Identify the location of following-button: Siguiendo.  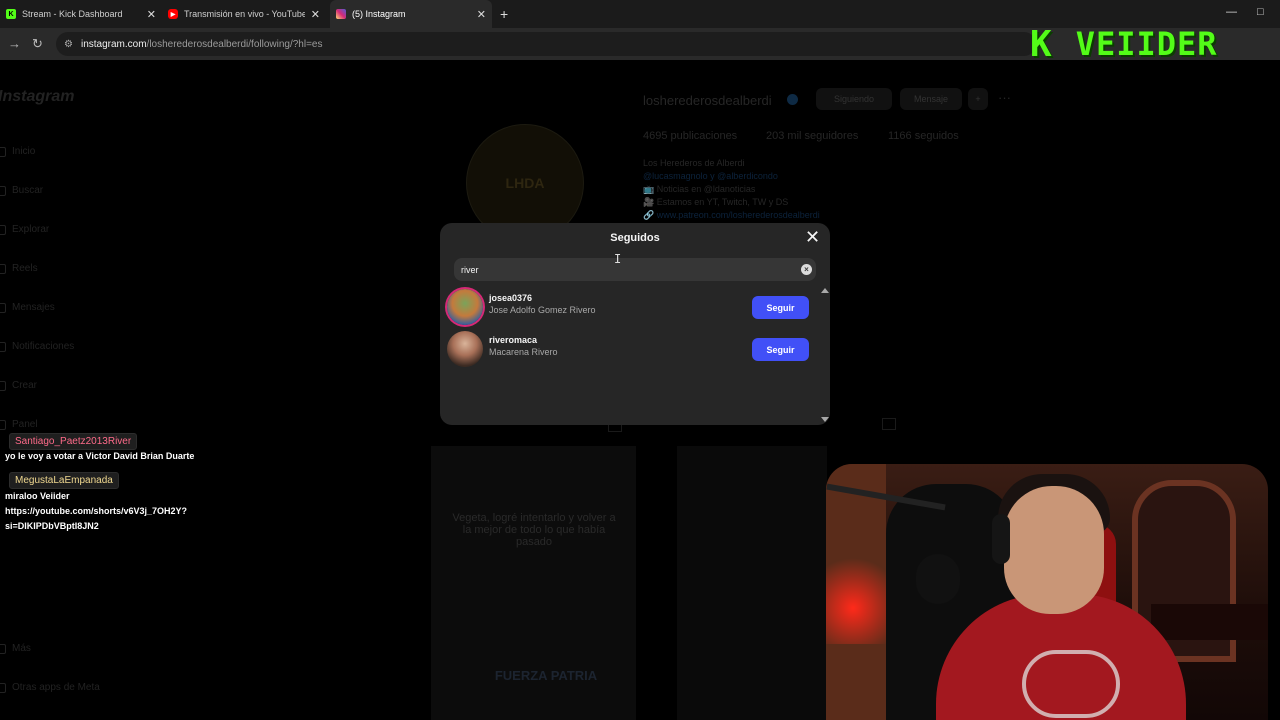
(854, 99).